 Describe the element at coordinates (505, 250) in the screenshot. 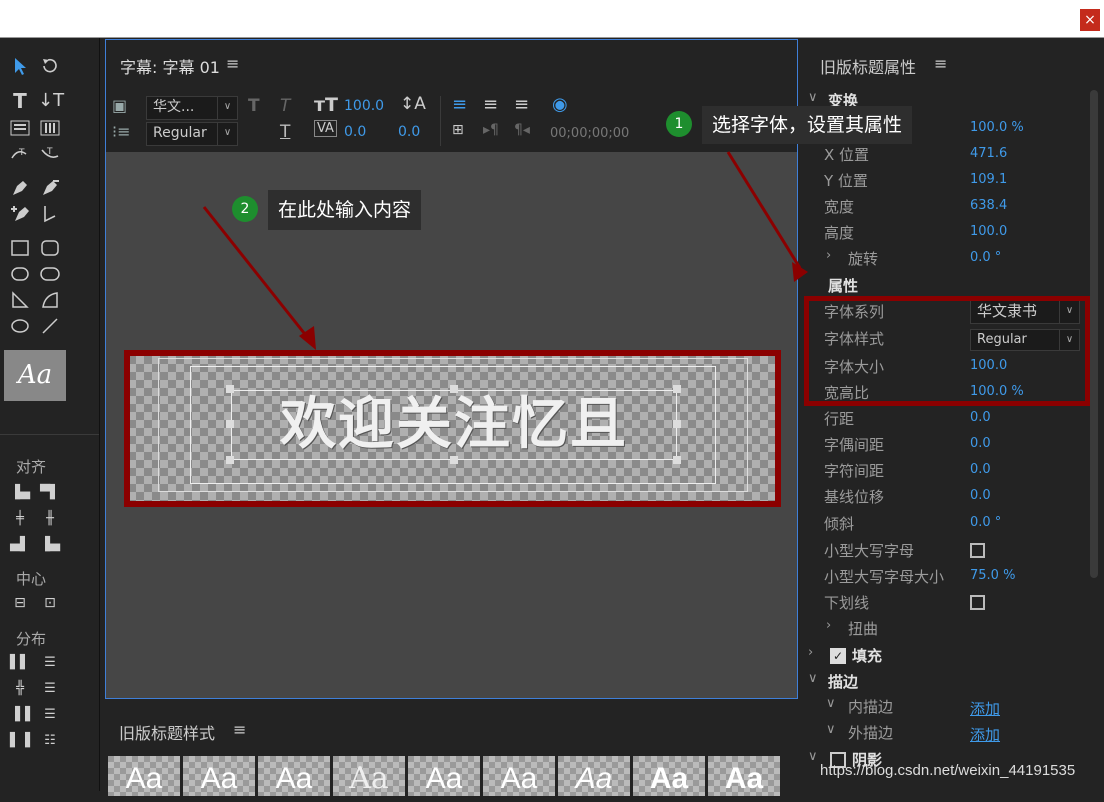

I see `annotation-arrows` at that location.